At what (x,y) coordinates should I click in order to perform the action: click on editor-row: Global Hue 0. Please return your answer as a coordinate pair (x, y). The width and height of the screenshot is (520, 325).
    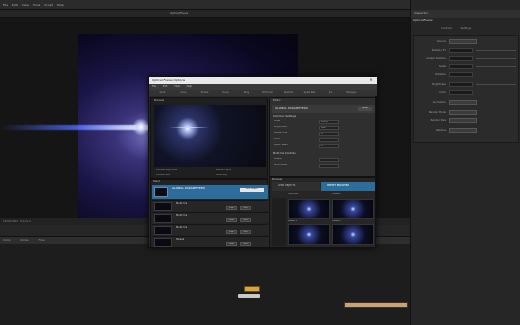
    Looking at the image, I should click on (323, 134).